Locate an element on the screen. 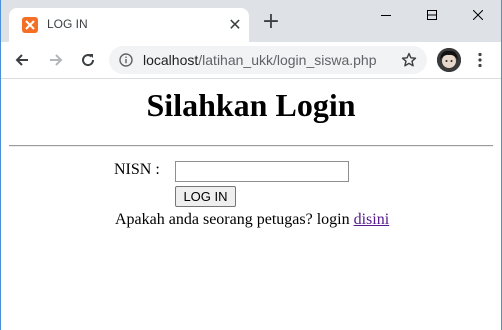  reload-icon is located at coordinates (88, 60).